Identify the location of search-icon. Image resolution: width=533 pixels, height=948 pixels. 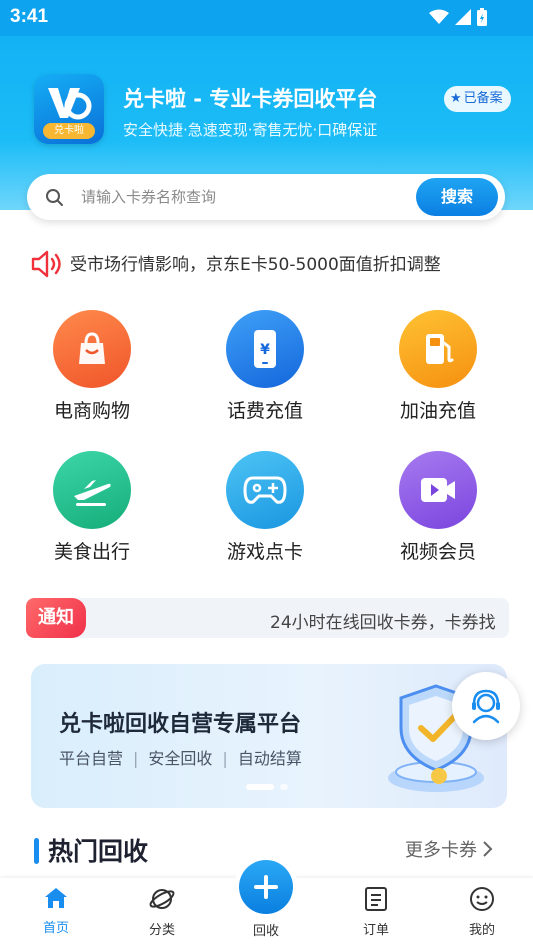
(54, 197).